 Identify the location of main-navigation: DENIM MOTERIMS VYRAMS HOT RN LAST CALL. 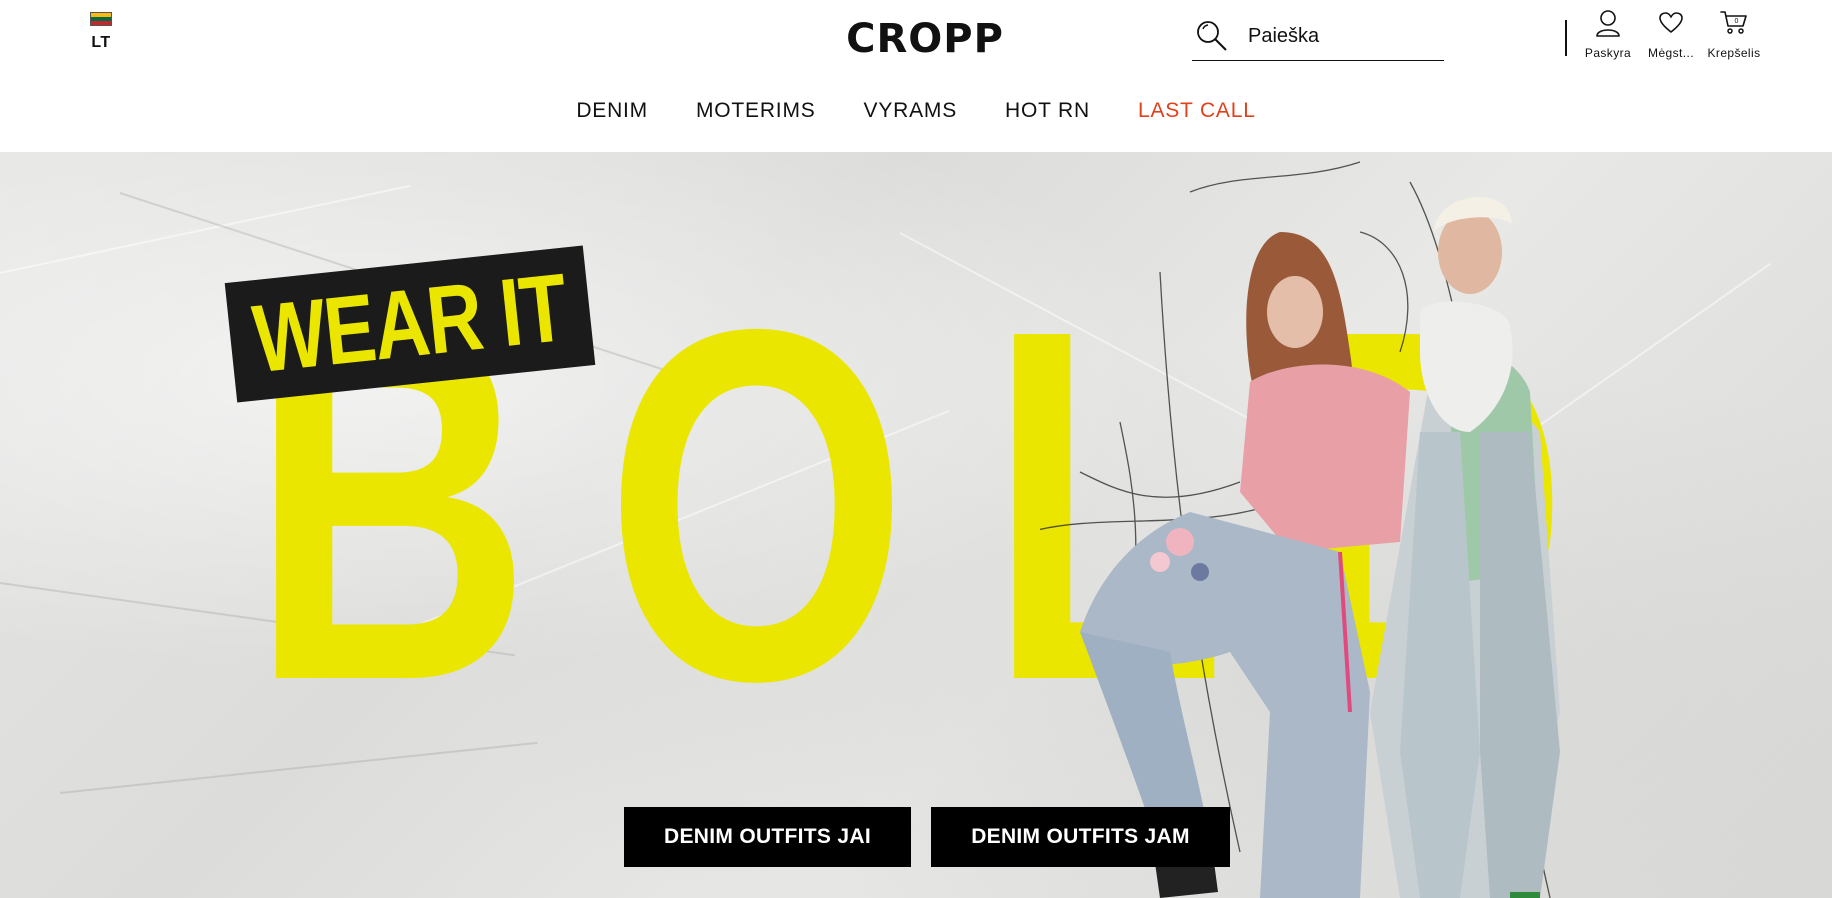
(916, 110).